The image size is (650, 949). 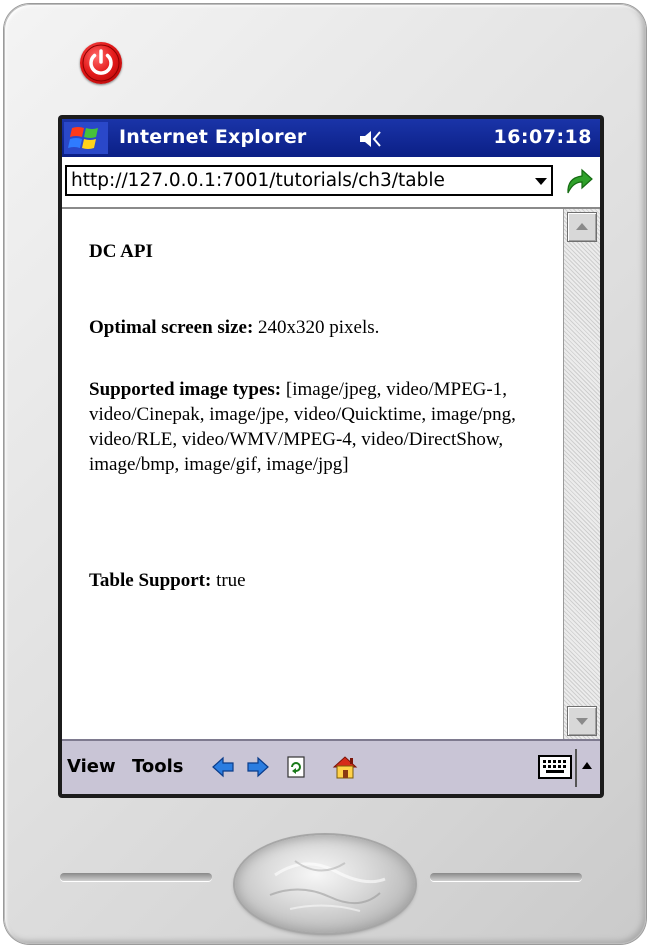 I want to click on vertical-scrollbar, so click(x=581, y=474).